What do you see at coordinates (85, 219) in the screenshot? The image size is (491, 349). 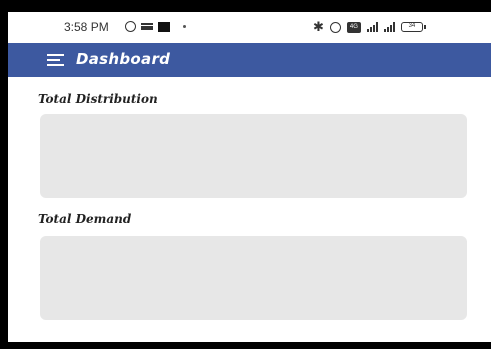 I see `total-demand-label: Total Demand` at bounding box center [85, 219].